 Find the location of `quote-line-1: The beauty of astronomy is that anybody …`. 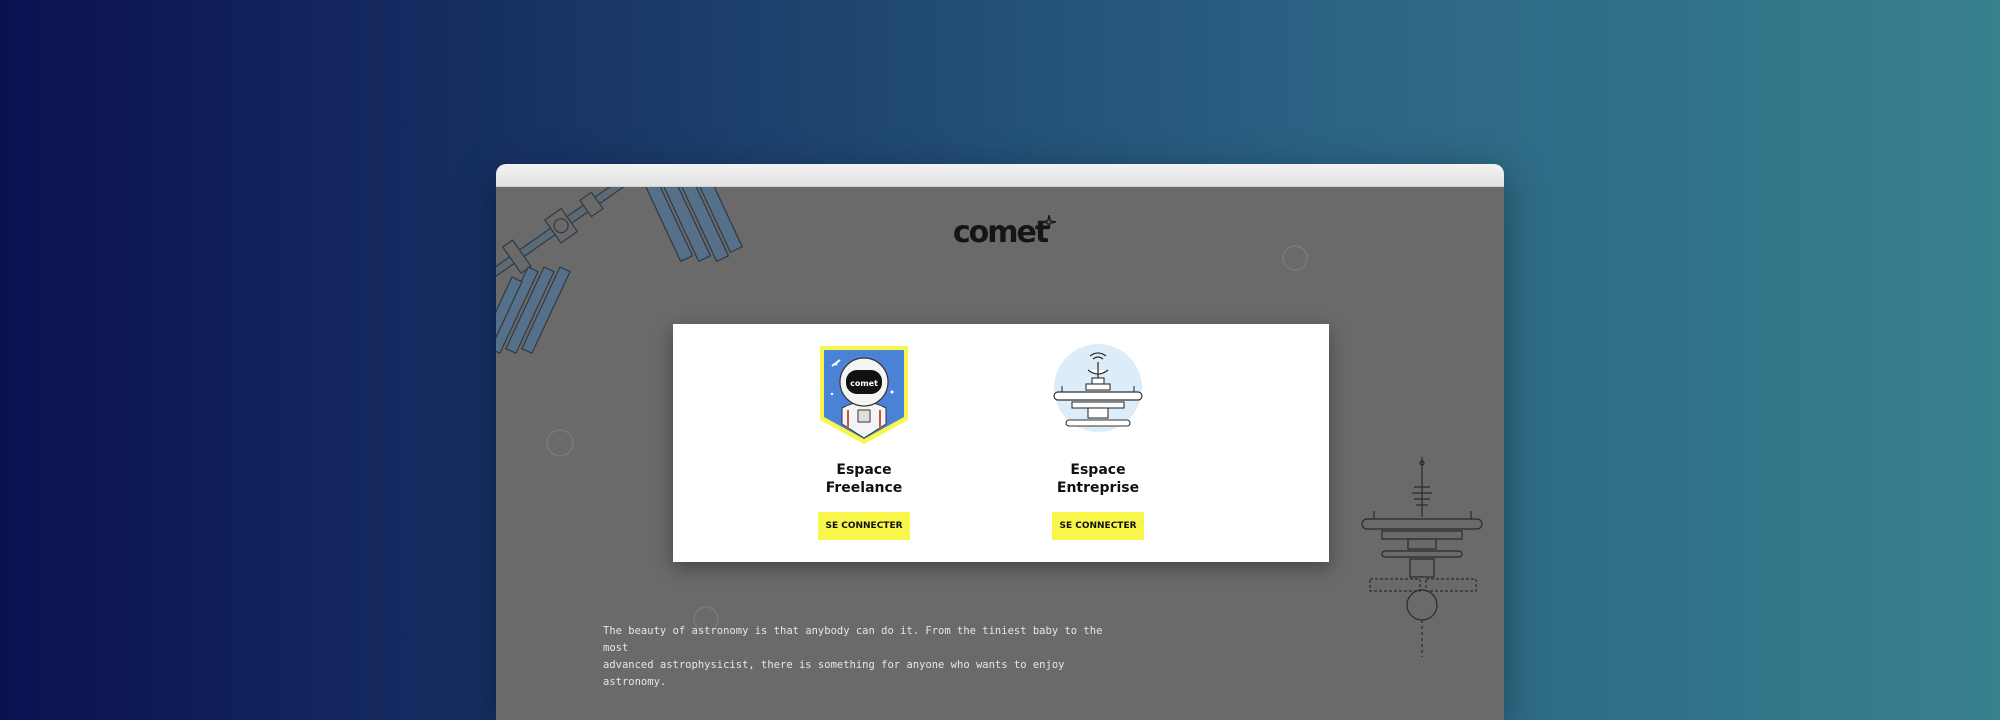

quote-line-1: The beauty of astronomy is that anybody … is located at coordinates (853, 639).